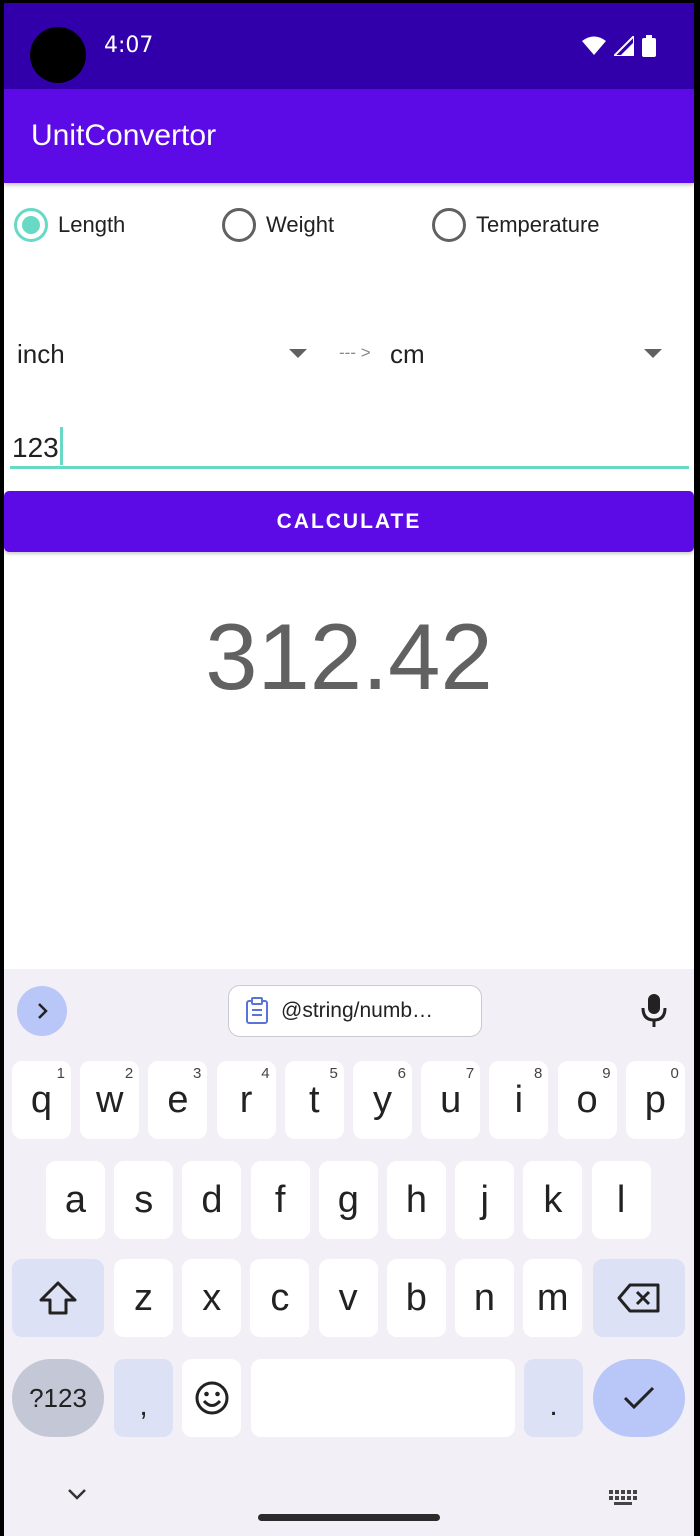 This screenshot has height=1536, width=700. I want to click on backspace-icon, so click(638, 1298).